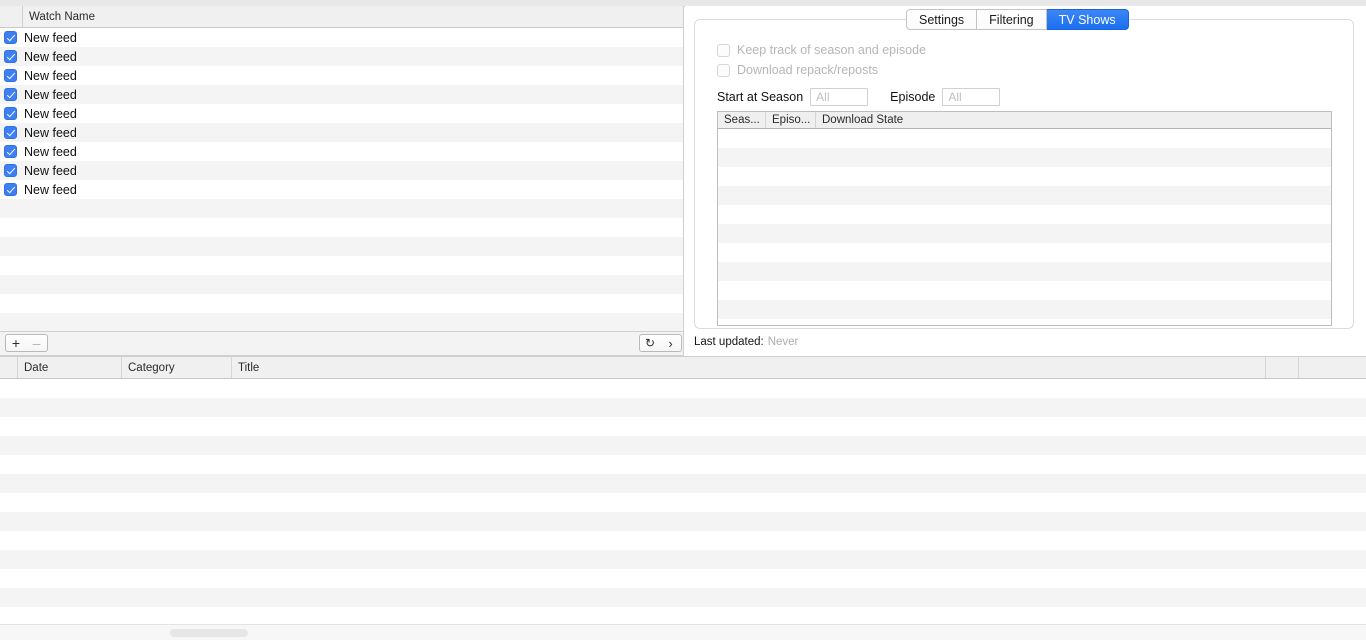 This screenshot has width=1366, height=640. What do you see at coordinates (723, 70) in the screenshot?
I see `download-repack-checkbox` at bounding box center [723, 70].